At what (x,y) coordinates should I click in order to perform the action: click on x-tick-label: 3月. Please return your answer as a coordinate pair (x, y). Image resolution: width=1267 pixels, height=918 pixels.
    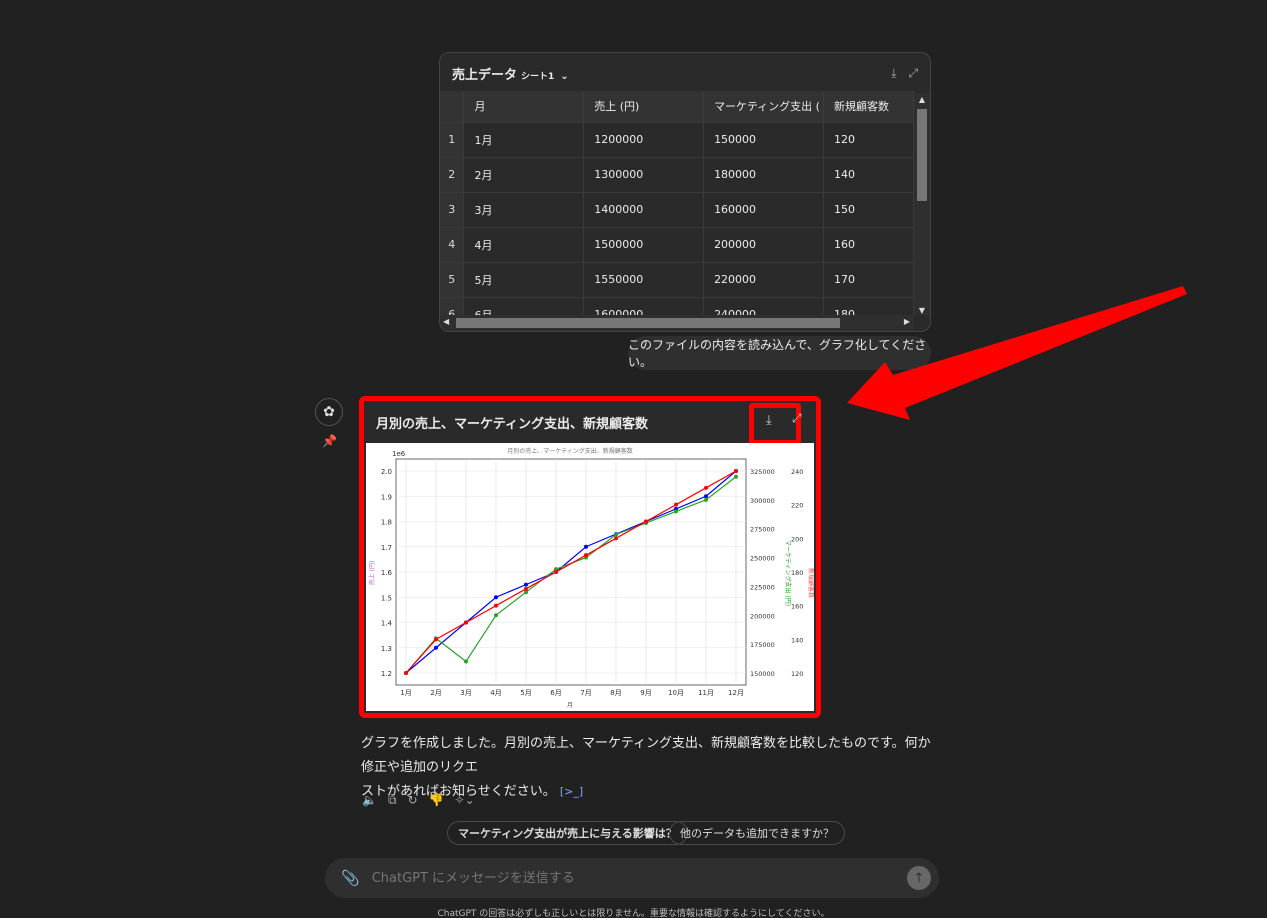
    Looking at the image, I should click on (465, 693).